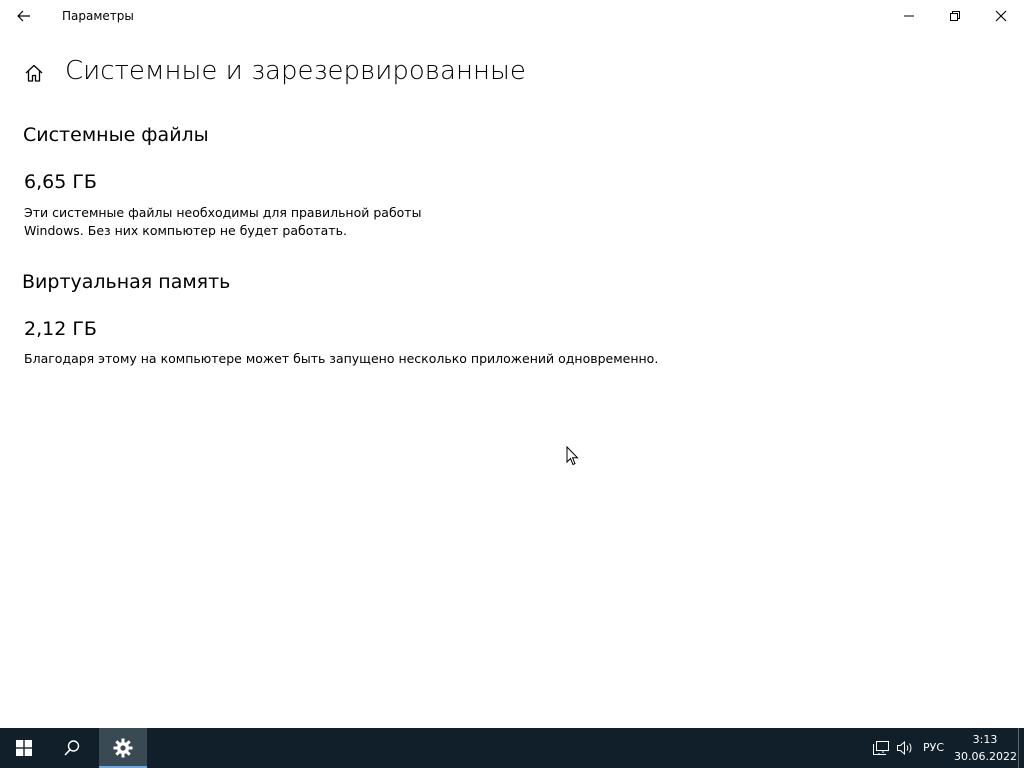  I want to click on close-icon, so click(1001, 16).